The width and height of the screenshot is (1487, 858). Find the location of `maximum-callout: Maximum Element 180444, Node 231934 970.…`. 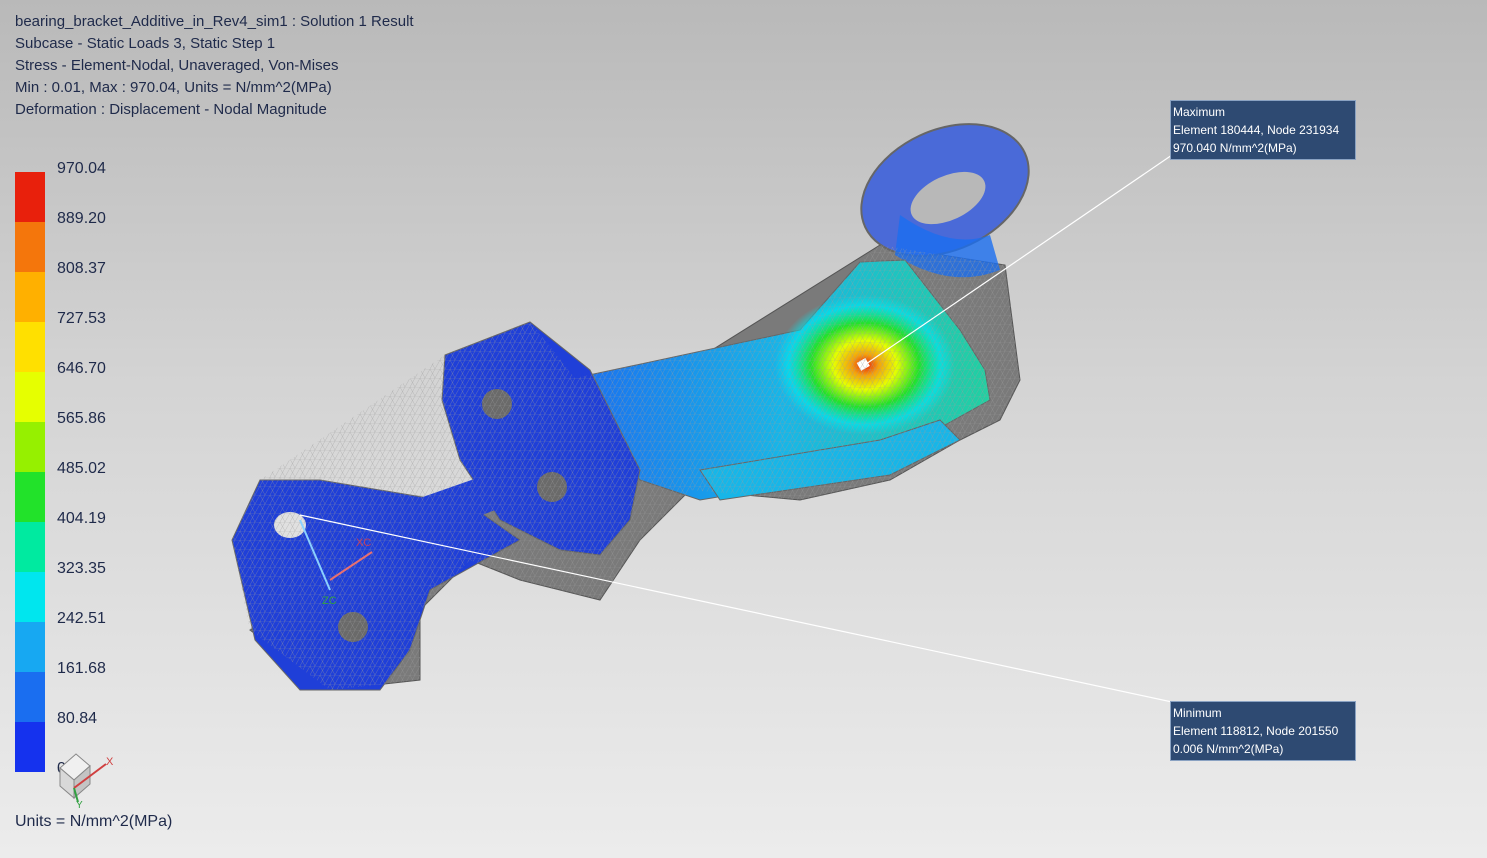

maximum-callout: Maximum Element 180444, Node 231934 970.… is located at coordinates (1263, 130).